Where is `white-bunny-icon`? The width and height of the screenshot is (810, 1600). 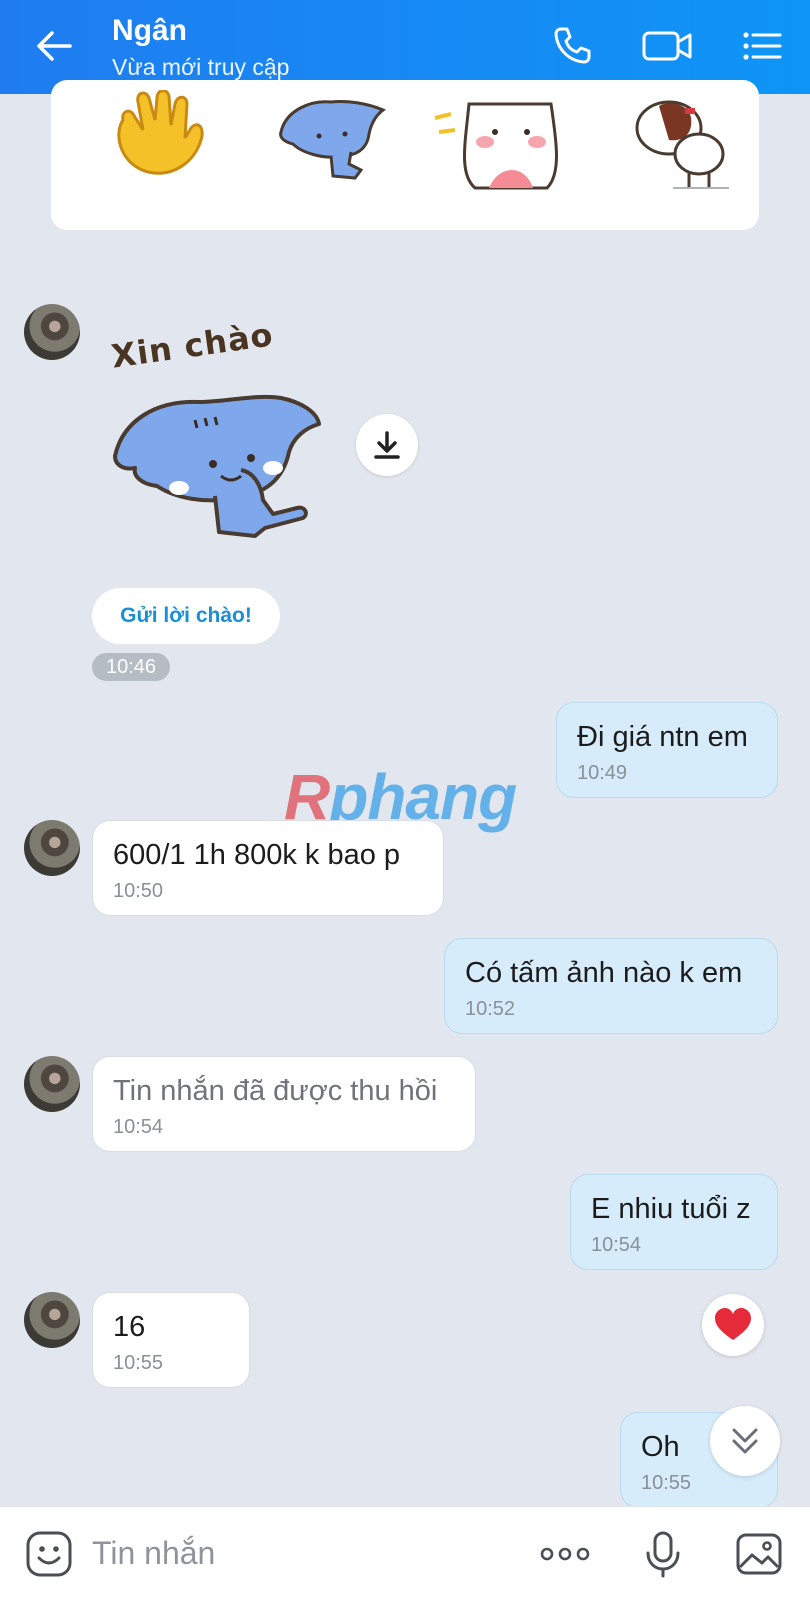 white-bunny-icon is located at coordinates (496, 146).